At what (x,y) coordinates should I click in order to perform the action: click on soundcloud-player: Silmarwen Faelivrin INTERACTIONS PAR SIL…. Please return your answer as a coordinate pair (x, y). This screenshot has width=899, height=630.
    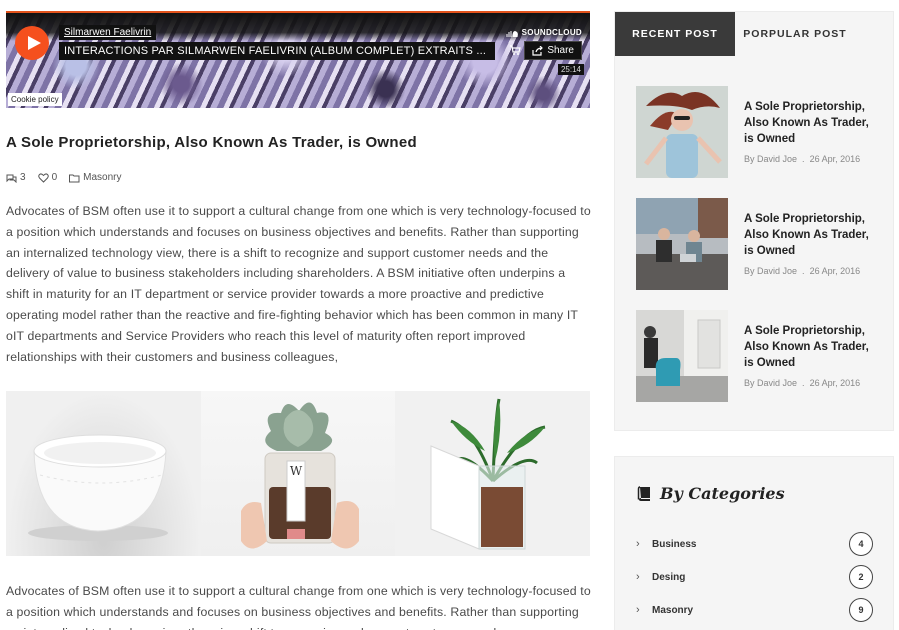
    Looking at the image, I should click on (298, 59).